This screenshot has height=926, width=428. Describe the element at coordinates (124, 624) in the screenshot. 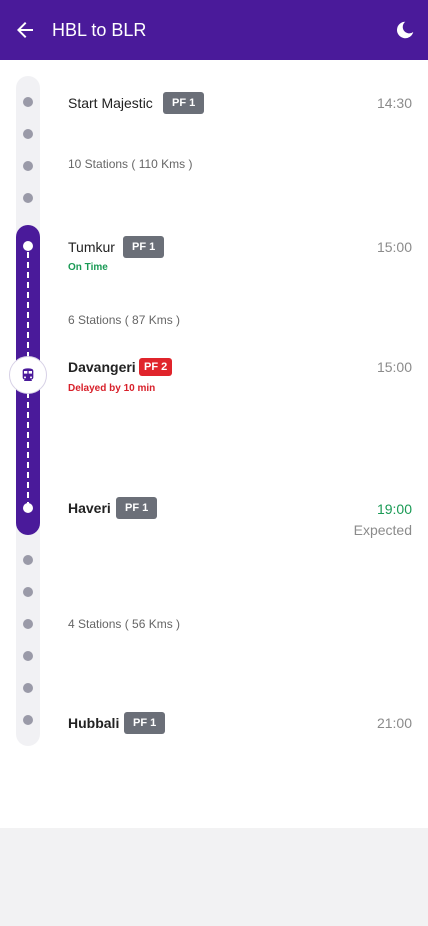

I see `segment-info: 4 Stations ( 56 Kms )` at that location.